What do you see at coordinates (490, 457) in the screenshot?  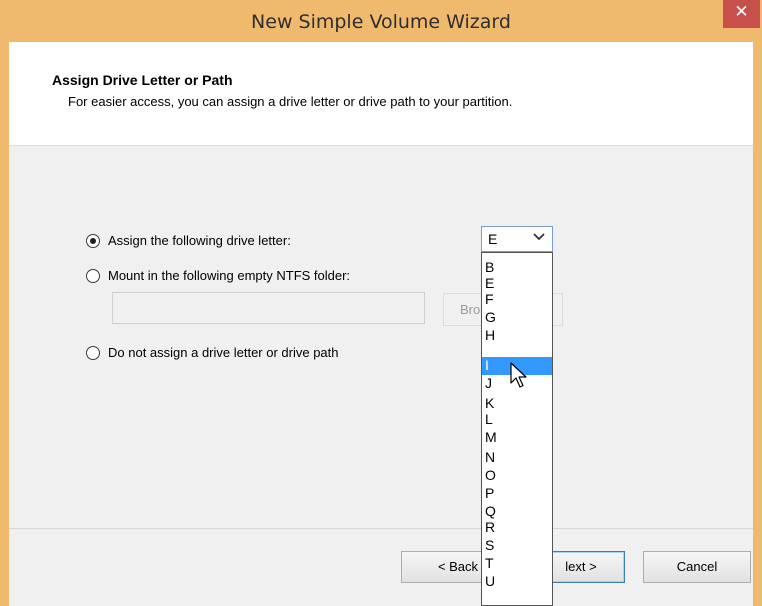 I see `dropdown-item: N` at bounding box center [490, 457].